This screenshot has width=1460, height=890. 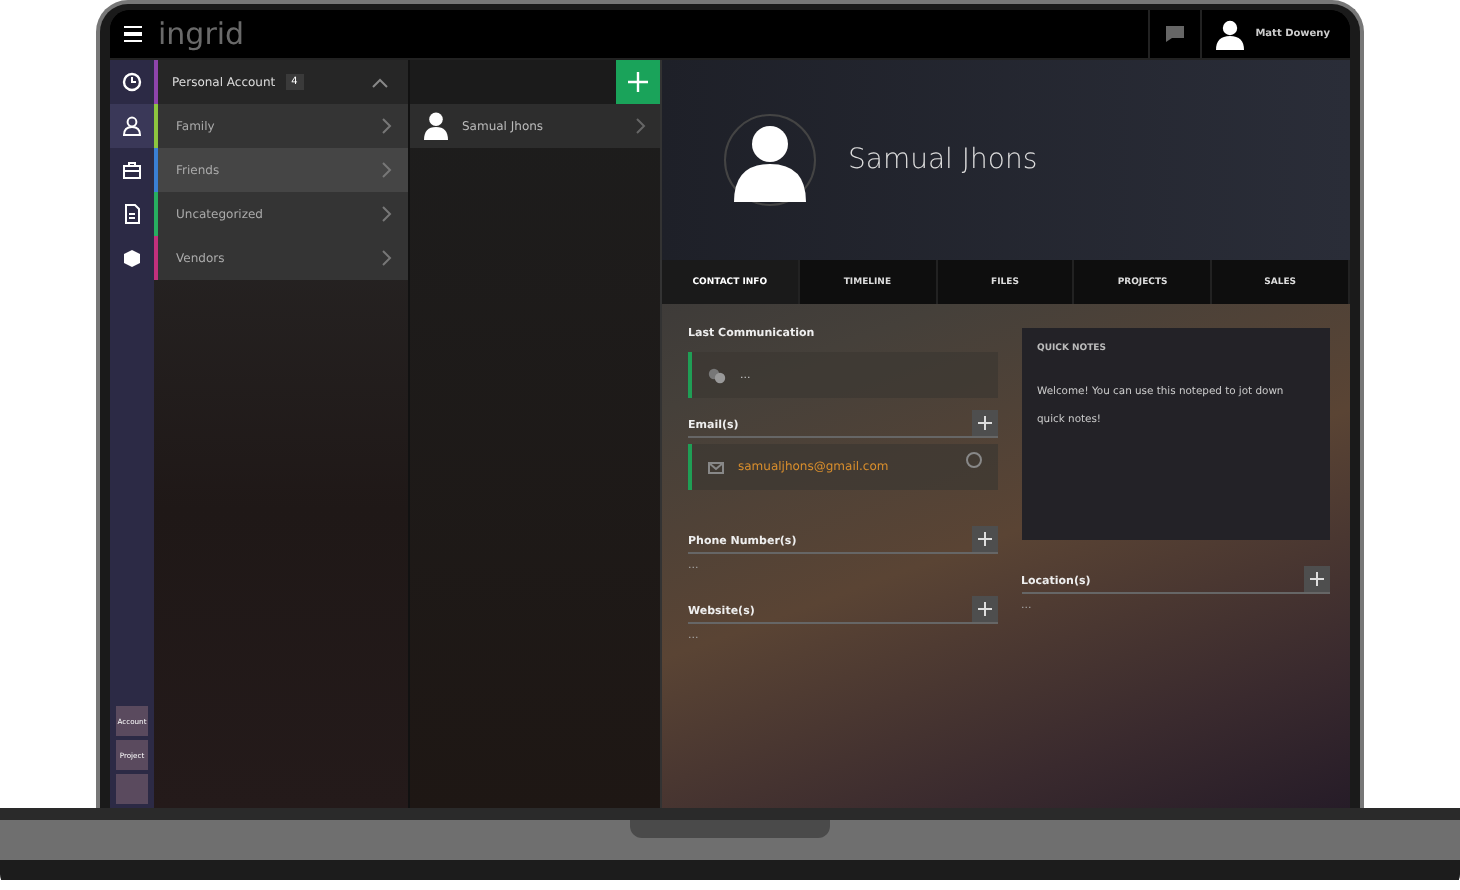 I want to click on menu-icon, so click(x=133, y=34).